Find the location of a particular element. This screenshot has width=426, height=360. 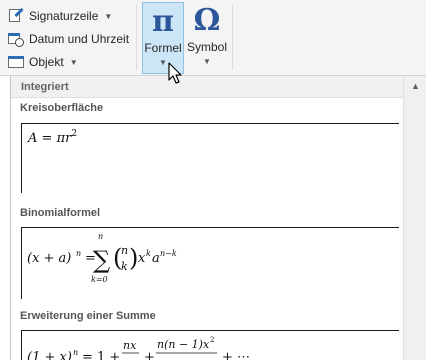

date-time-button: Datum und Uhrzeit is located at coordinates (68, 39).